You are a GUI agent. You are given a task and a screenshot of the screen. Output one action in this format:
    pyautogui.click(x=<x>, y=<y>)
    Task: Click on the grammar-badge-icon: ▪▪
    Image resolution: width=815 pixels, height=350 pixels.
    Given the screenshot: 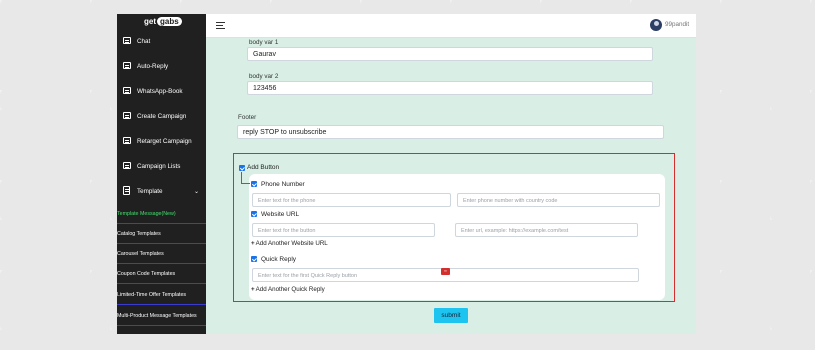 What is the action you would take?
    pyautogui.click(x=445, y=271)
    